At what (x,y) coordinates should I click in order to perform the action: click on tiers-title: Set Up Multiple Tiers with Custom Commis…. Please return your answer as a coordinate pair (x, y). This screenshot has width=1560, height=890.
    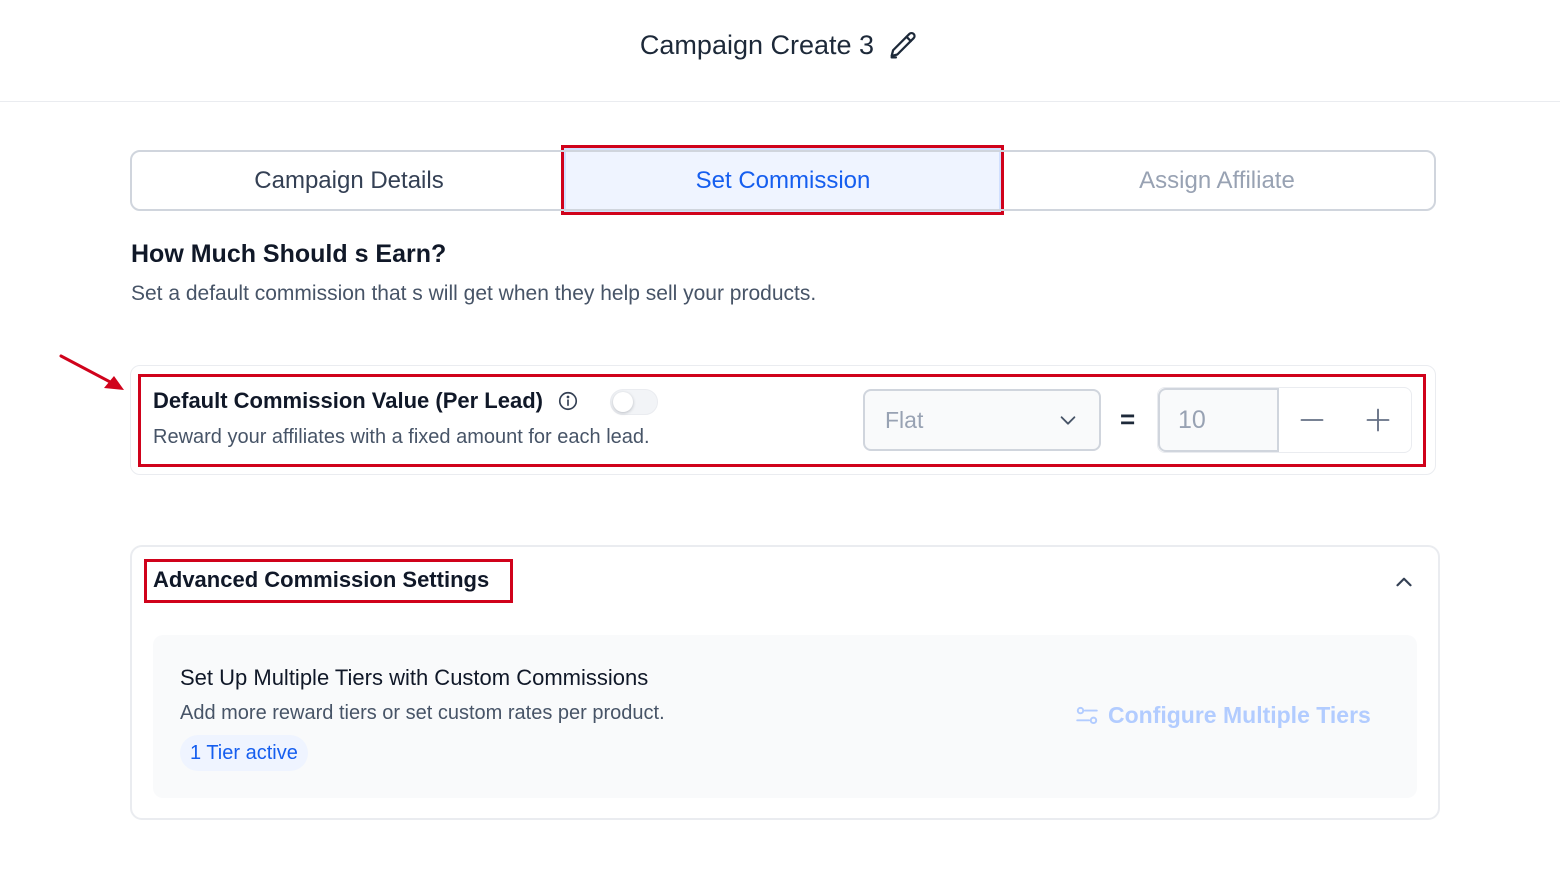
    Looking at the image, I should click on (414, 677).